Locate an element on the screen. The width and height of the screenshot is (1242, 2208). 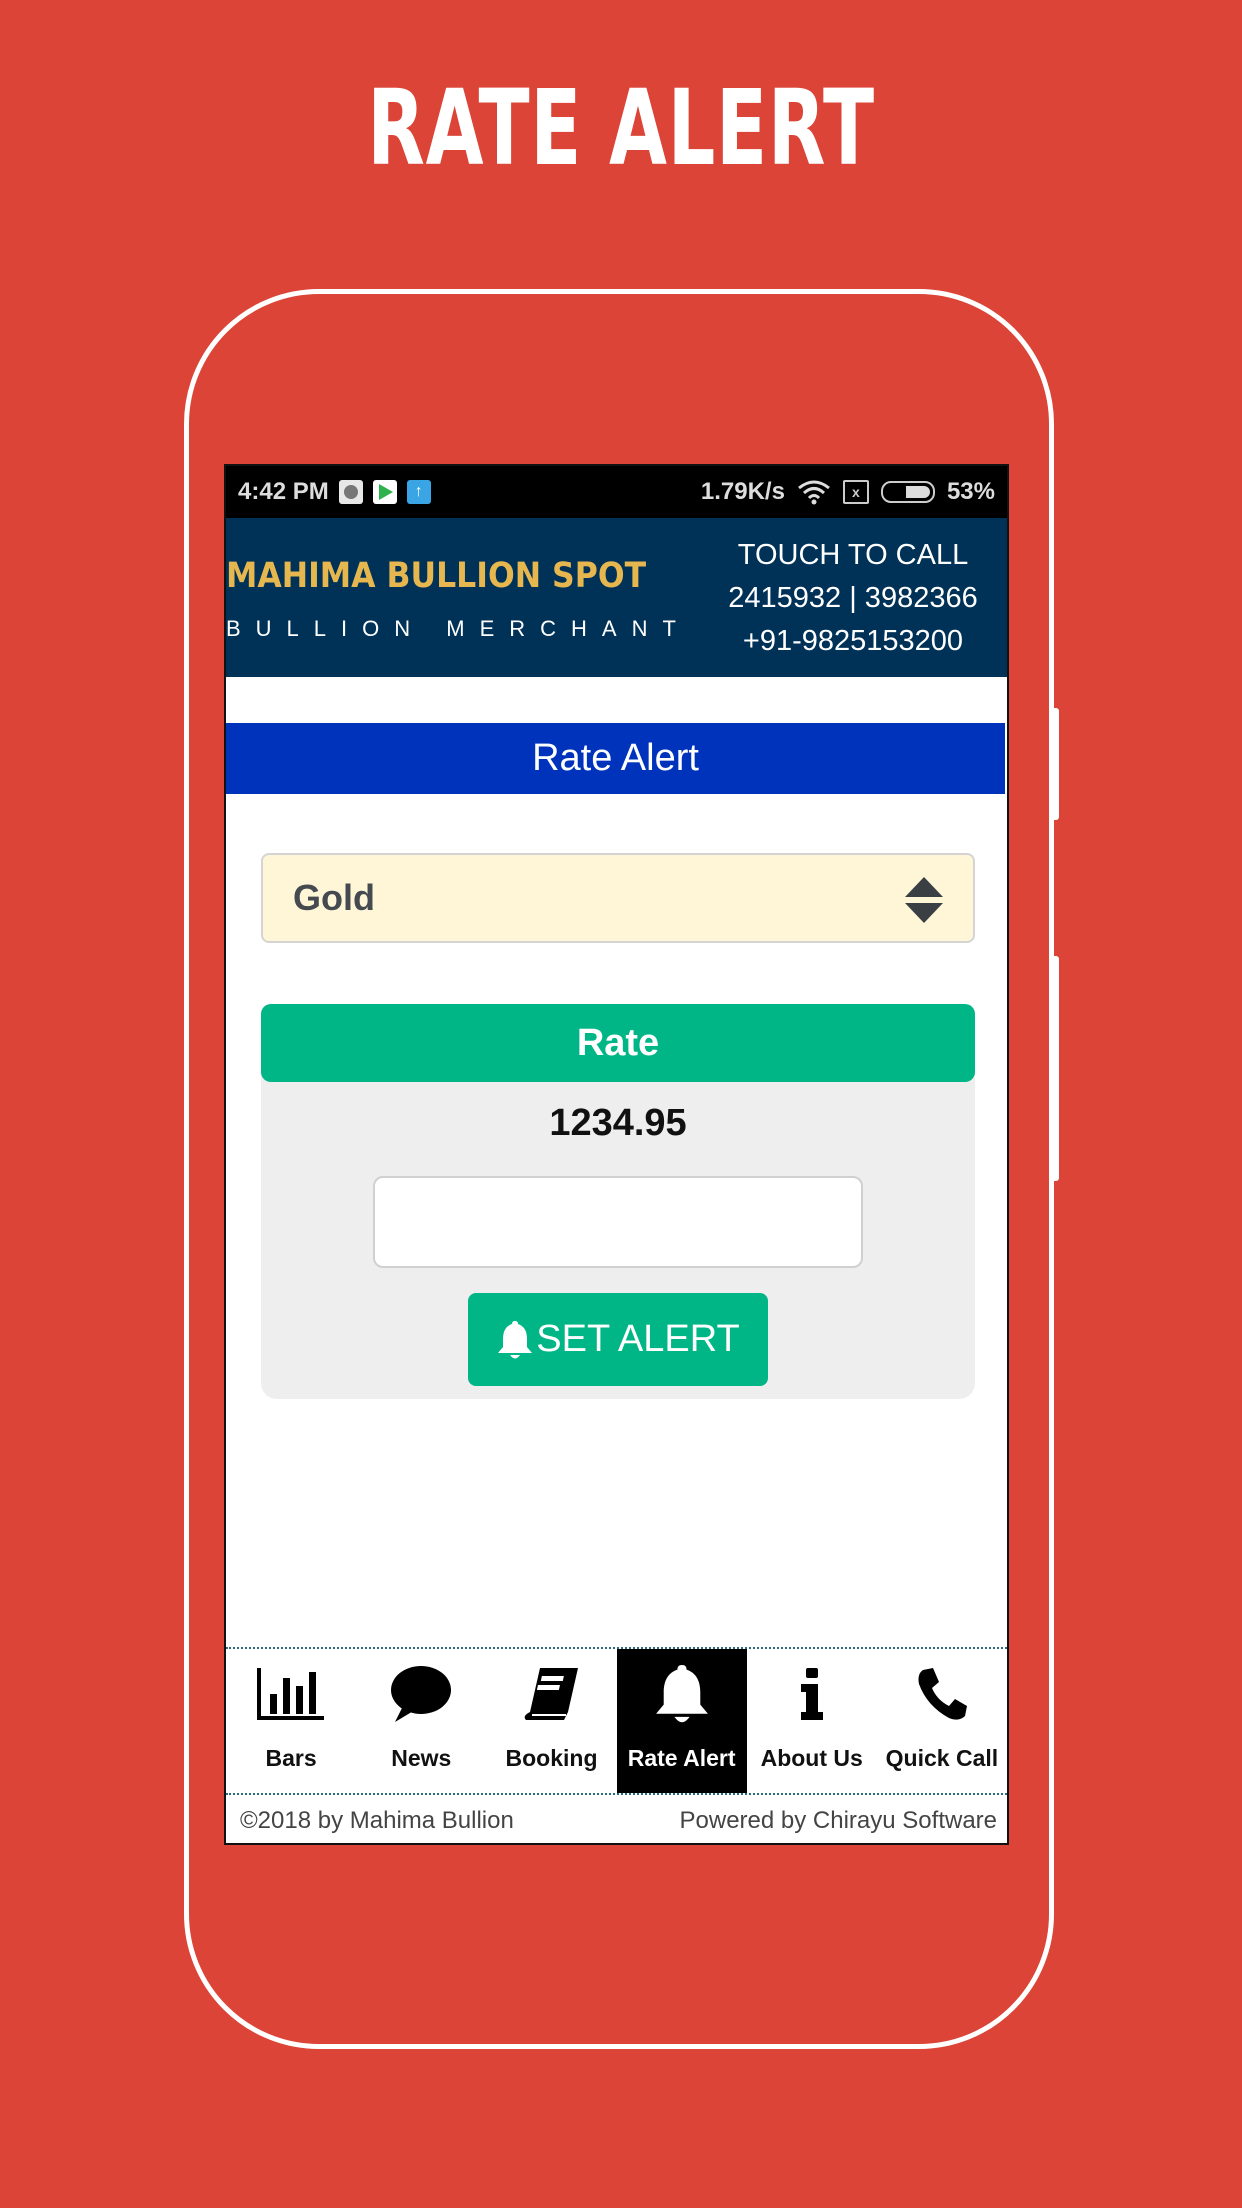
set-alert-button: SET ALERT is located at coordinates (618, 1339).